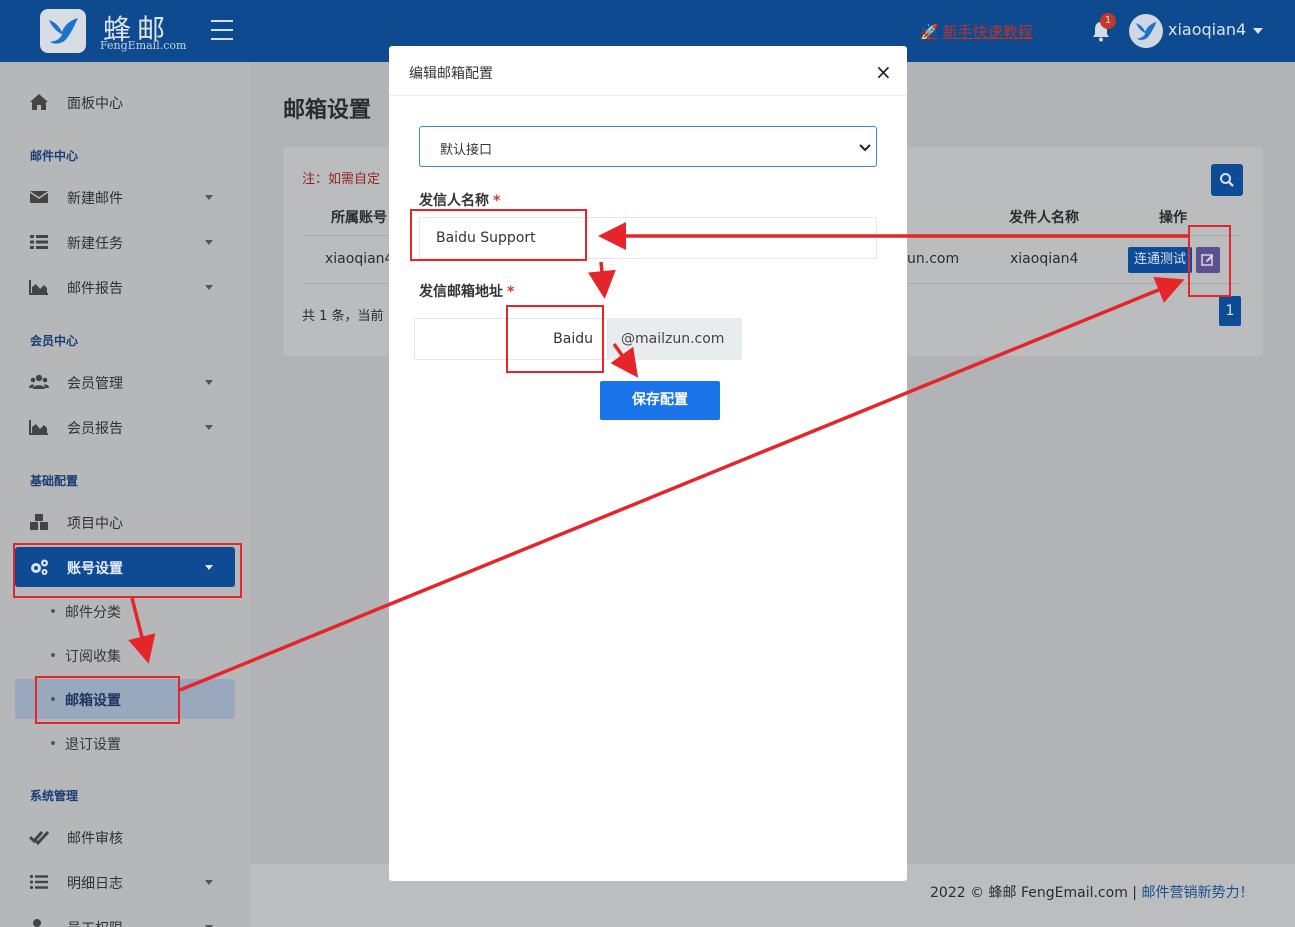  What do you see at coordinates (359, 218) in the screenshot?
I see `column-header-account: 所属账号` at bounding box center [359, 218].